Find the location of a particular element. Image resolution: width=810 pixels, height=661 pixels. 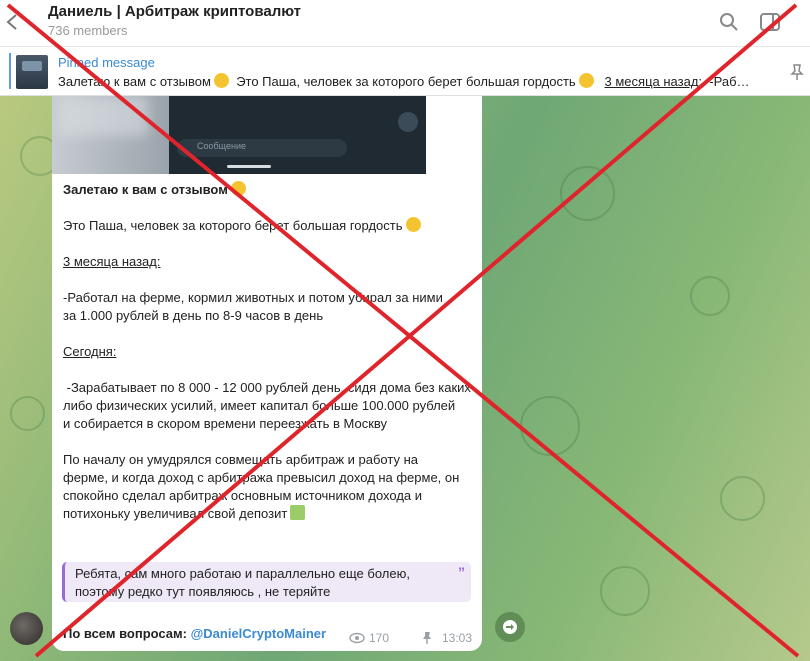

mention-link: @DanielCryptoMainer is located at coordinates (258, 633).